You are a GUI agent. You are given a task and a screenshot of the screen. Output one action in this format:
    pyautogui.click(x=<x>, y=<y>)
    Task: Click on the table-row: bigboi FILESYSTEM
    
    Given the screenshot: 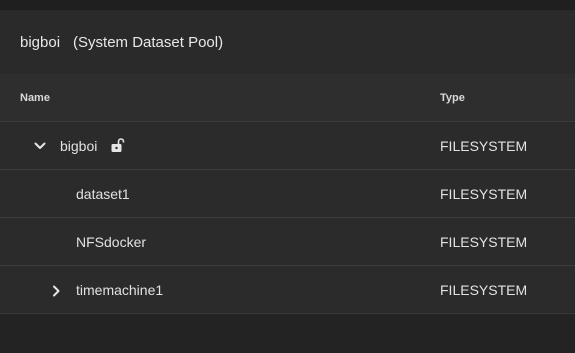 What is the action you would take?
    pyautogui.click(x=287, y=146)
    